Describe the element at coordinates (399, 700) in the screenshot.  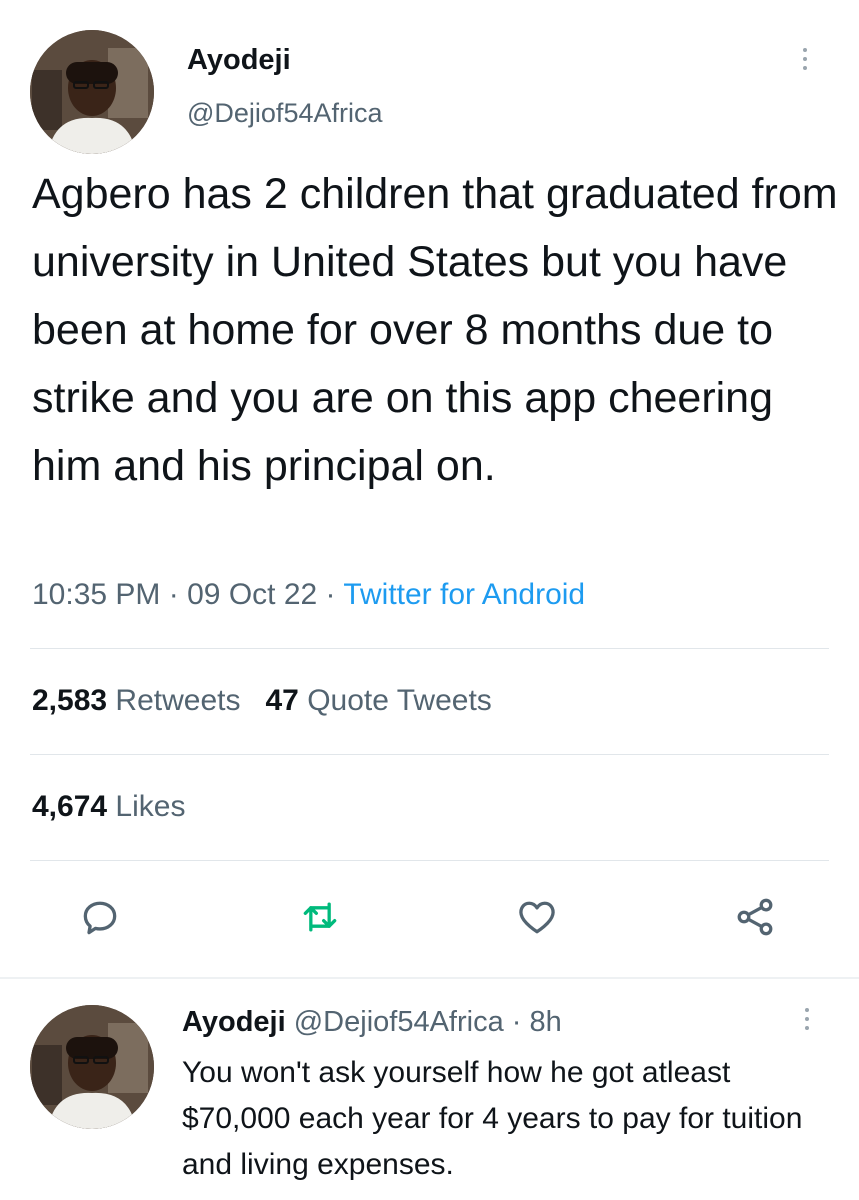
I see `quotes-label: Quote Tweets` at that location.